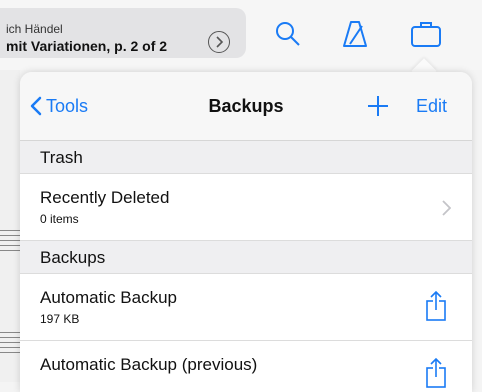 The width and height of the screenshot is (482, 392). I want to click on section-header-backups: Backups, so click(246, 257).